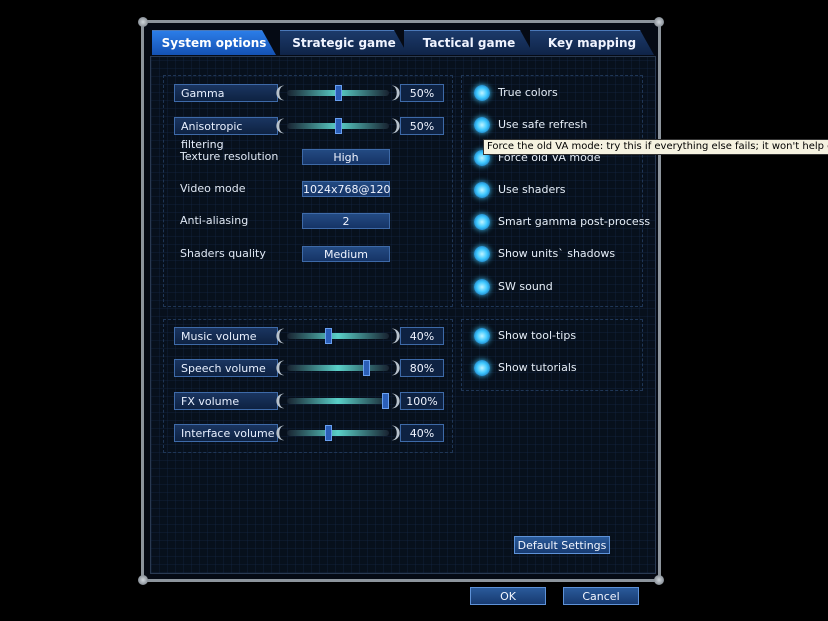 This screenshot has height=621, width=828. I want to click on shaders-quality-select: Medium, so click(346, 254).